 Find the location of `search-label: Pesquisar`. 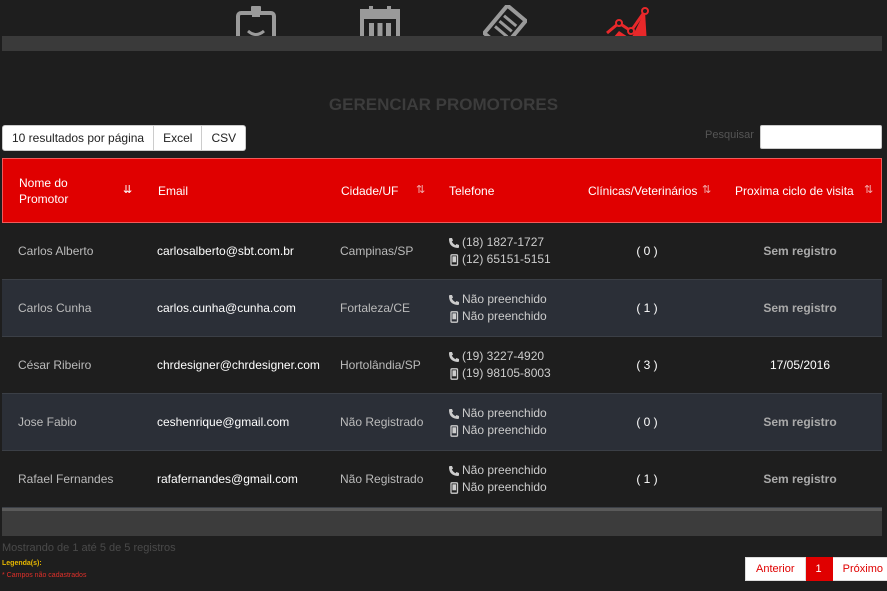

search-label: Pesquisar is located at coordinates (729, 135).